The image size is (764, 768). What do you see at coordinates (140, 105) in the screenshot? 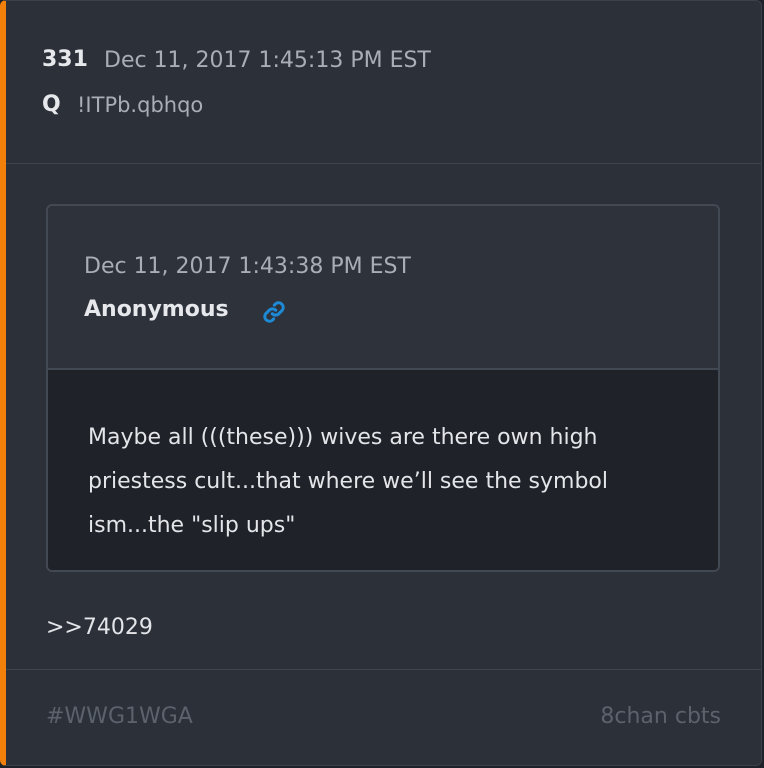
I see `post-tripcode: !ITPb.qbhqo` at bounding box center [140, 105].